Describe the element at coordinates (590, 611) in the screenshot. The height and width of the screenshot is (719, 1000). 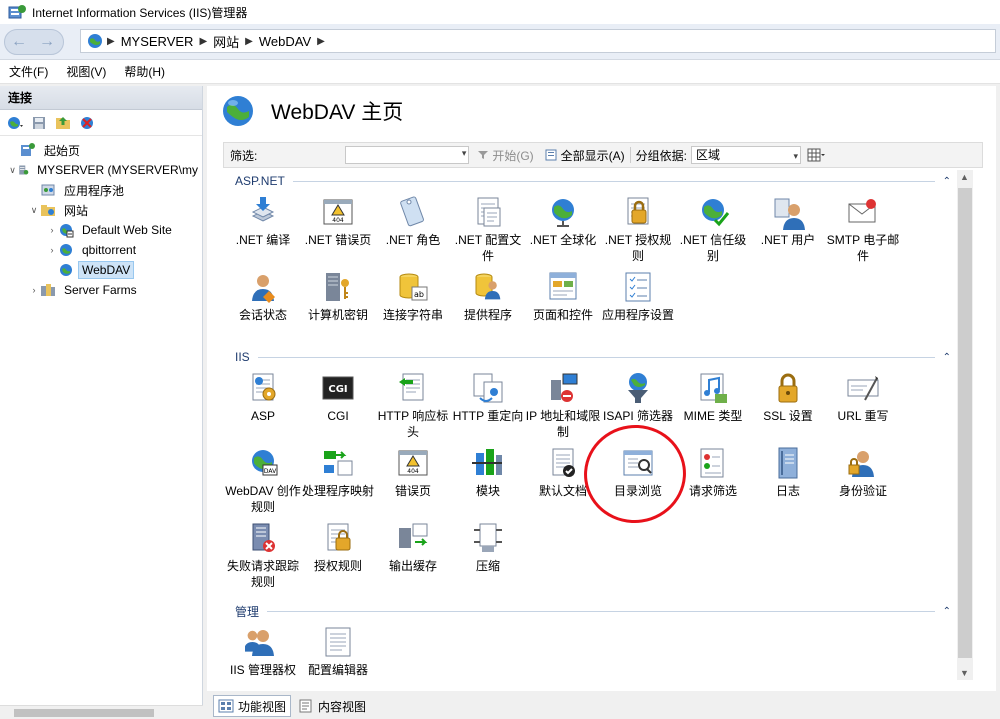
I see `group-header: 管理 ⌃` at that location.